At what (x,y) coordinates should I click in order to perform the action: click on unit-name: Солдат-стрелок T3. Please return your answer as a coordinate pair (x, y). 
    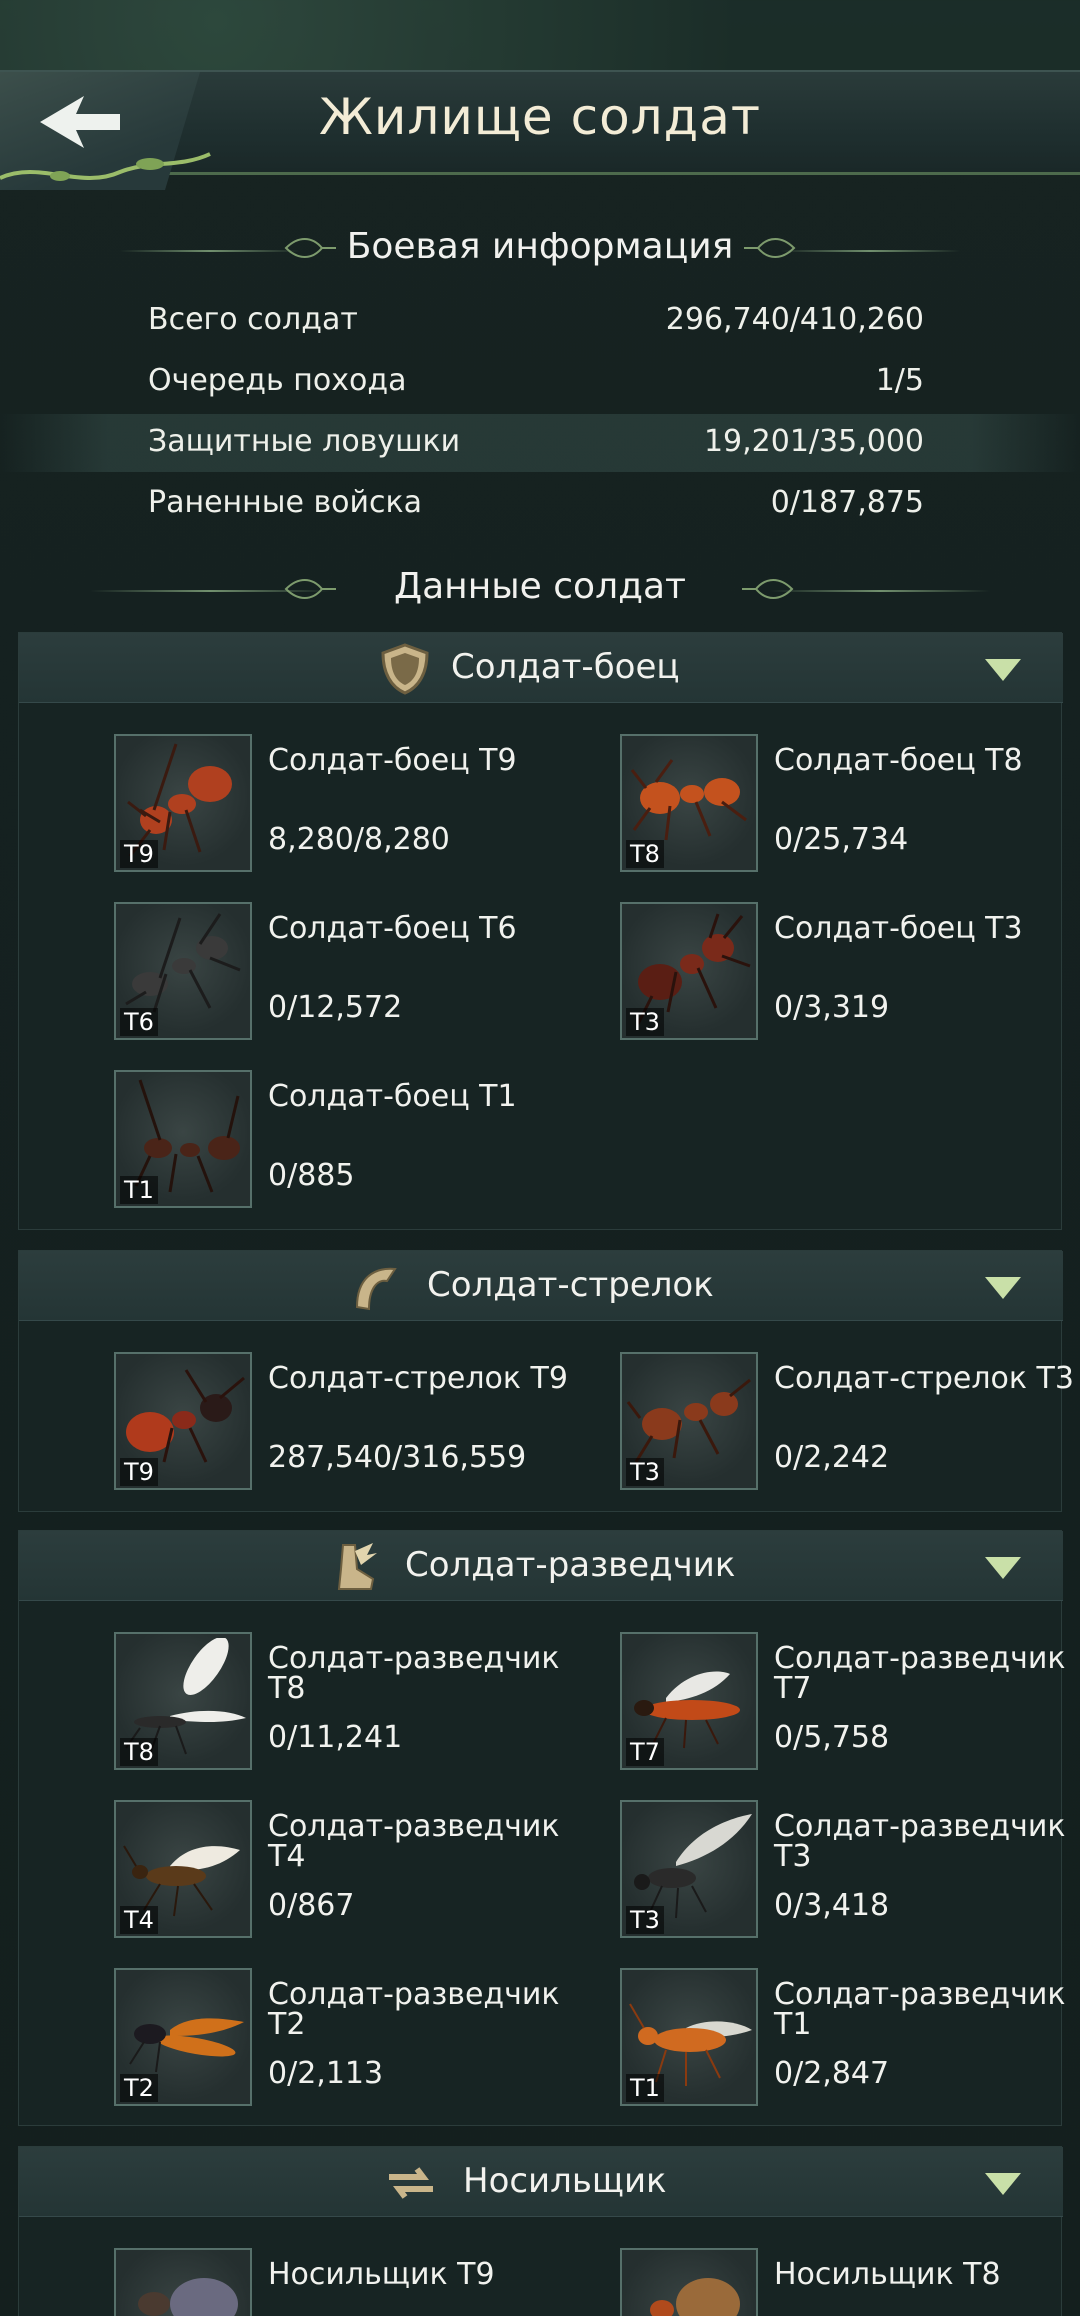
    Looking at the image, I should click on (924, 1378).